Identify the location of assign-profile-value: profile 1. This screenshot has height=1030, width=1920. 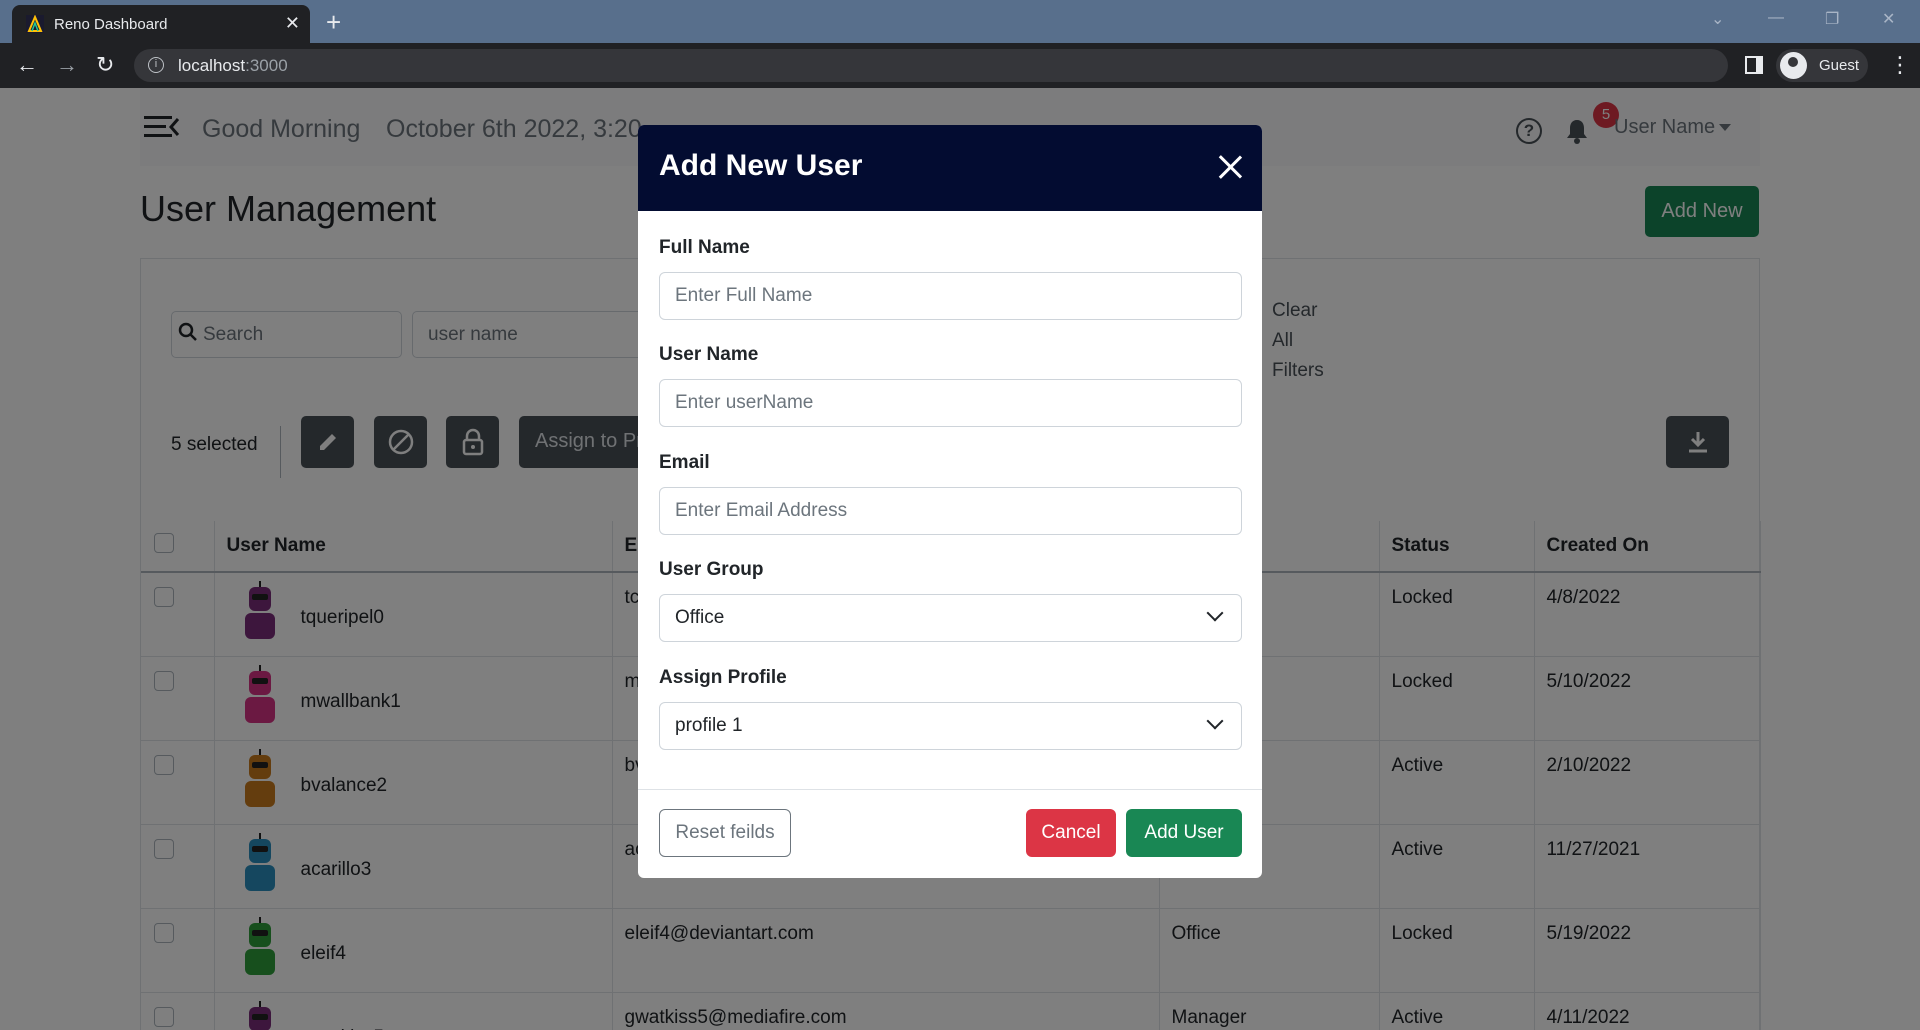
(709, 725).